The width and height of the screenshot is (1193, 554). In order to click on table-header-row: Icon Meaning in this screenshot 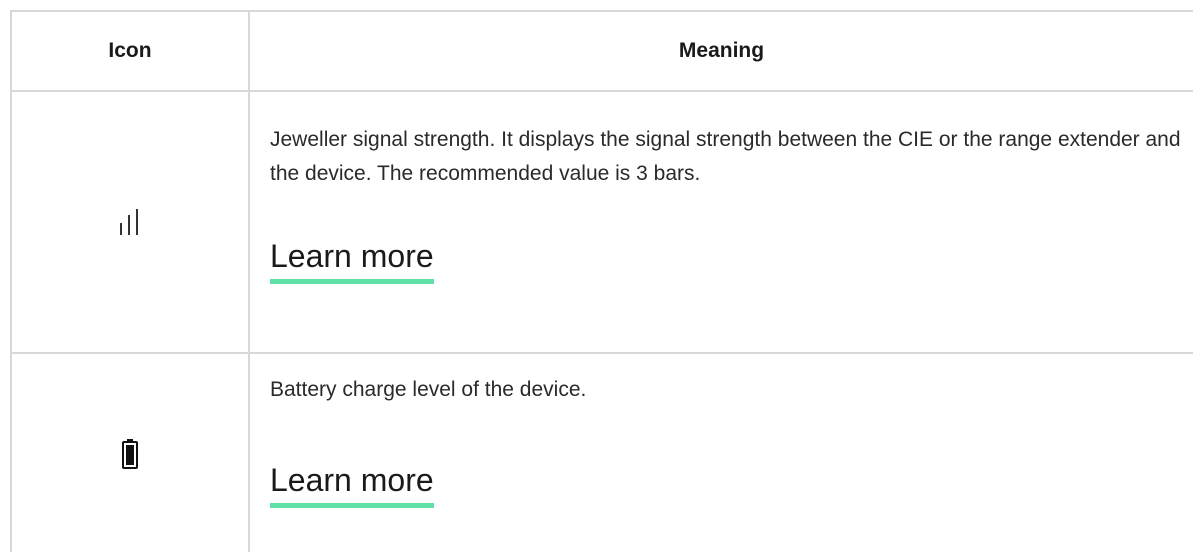, I will do `click(602, 52)`.